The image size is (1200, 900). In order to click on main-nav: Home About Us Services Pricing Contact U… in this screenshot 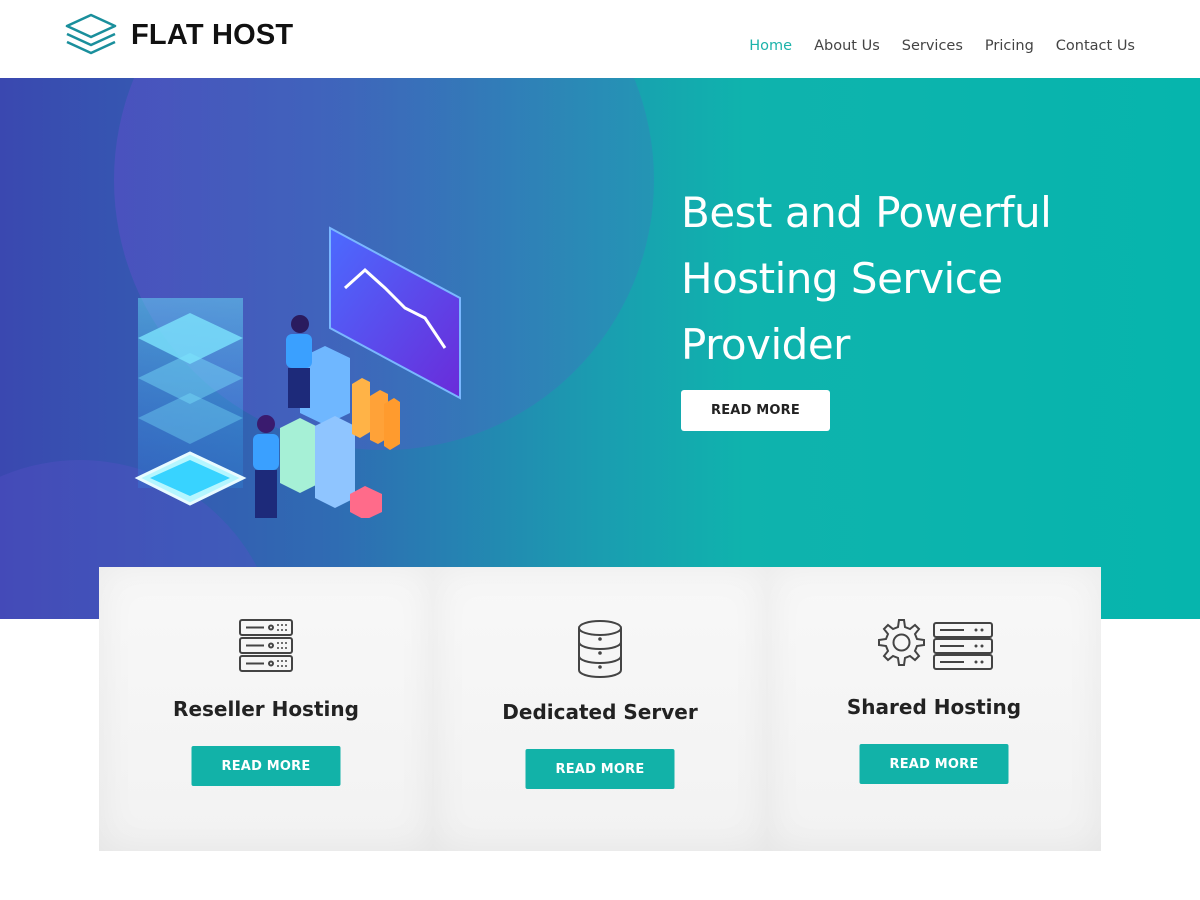, I will do `click(942, 46)`.